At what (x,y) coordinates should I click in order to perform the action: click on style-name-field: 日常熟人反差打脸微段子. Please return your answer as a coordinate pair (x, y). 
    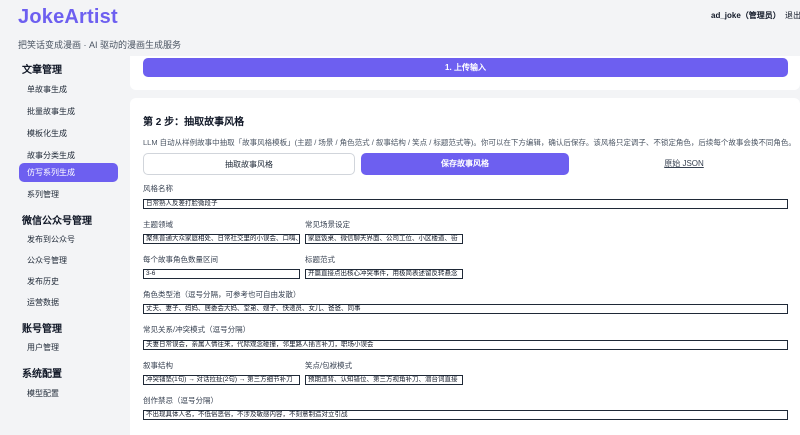
    Looking at the image, I should click on (465, 204).